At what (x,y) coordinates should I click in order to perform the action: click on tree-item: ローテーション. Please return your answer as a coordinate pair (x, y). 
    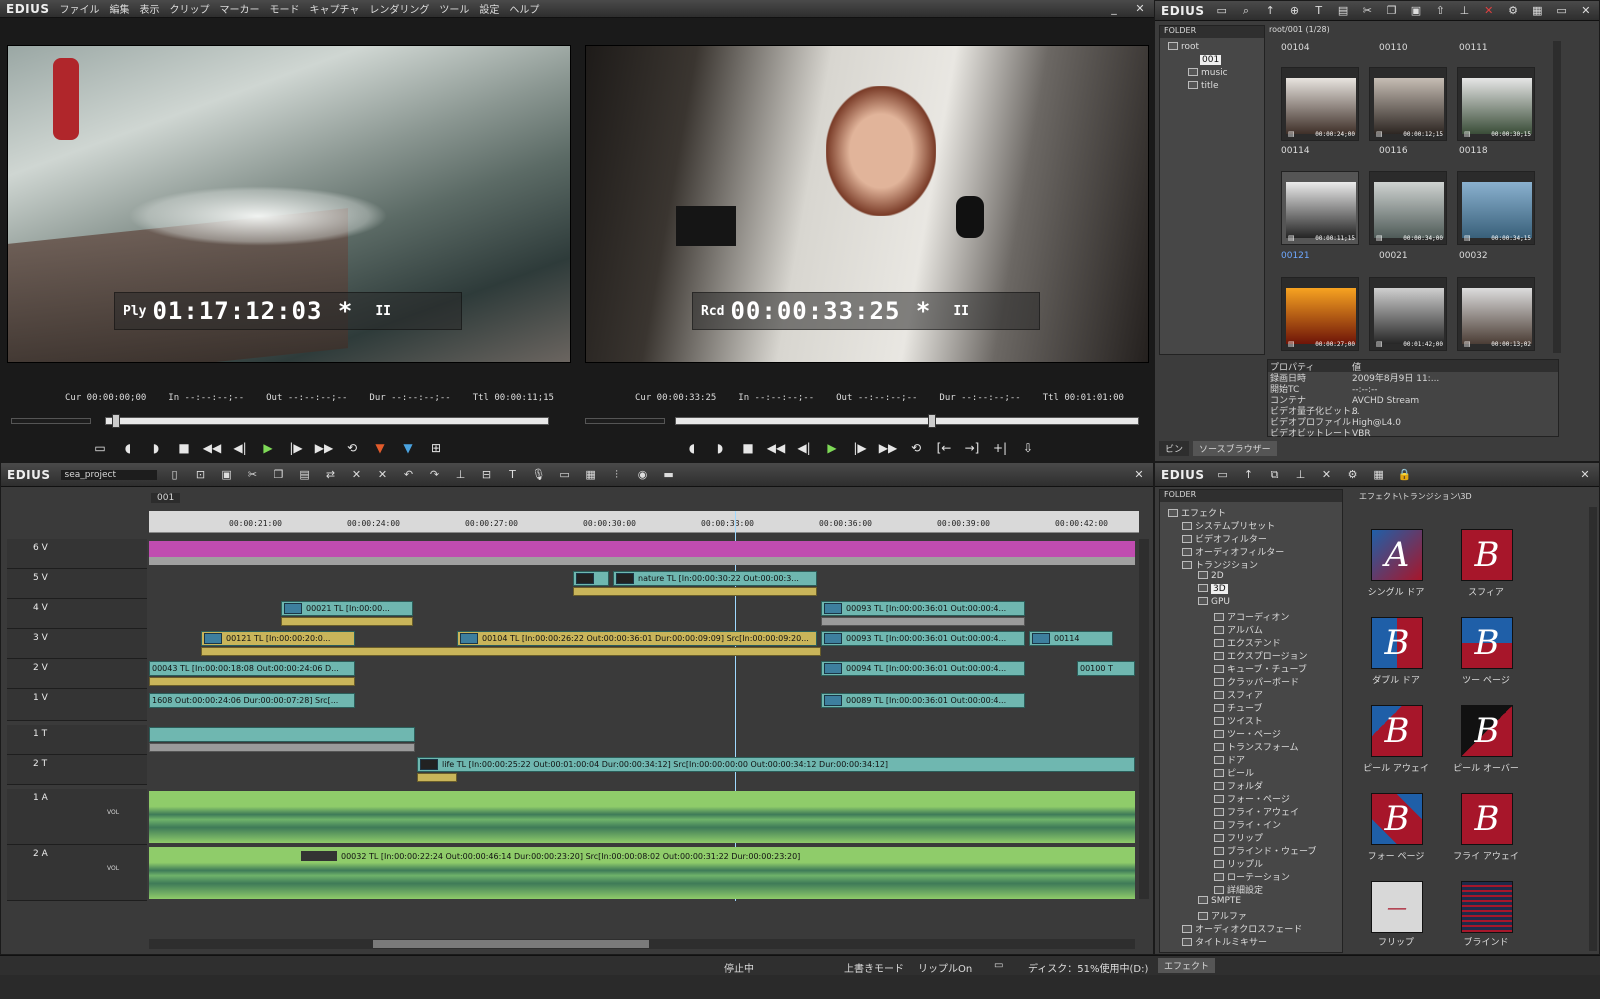
    Looking at the image, I should click on (1252, 876).